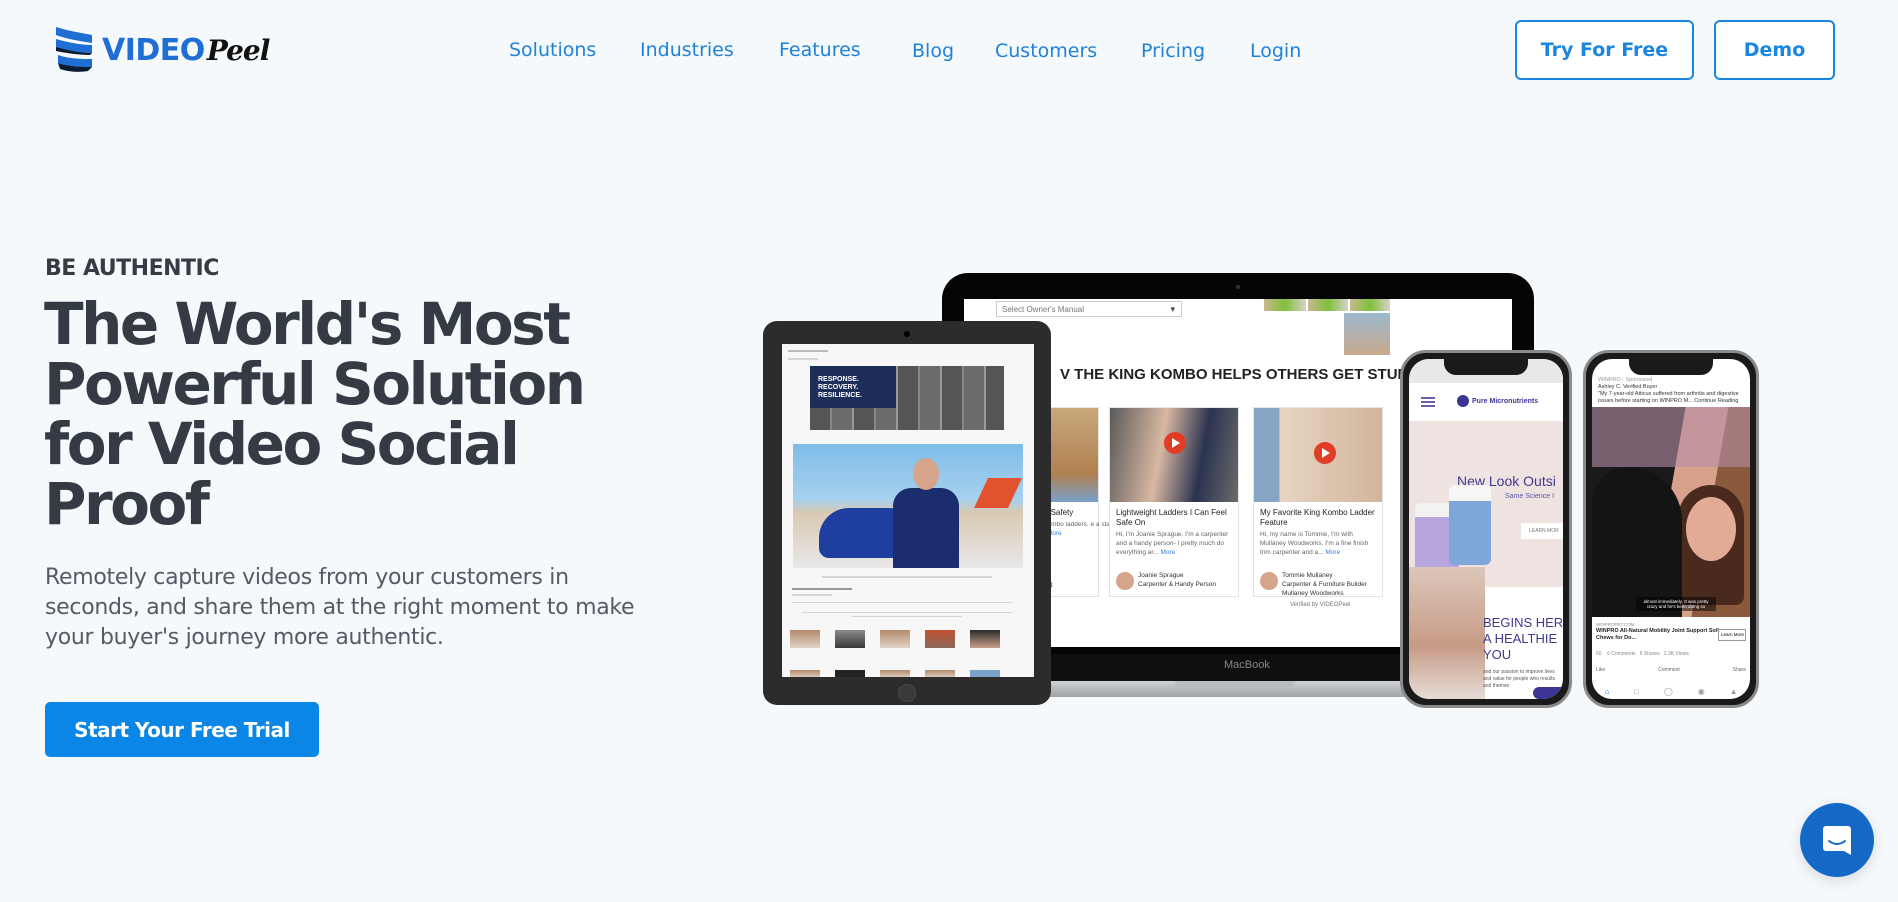 The width and height of the screenshot is (1898, 902). I want to click on tablet-camera, so click(907, 334).